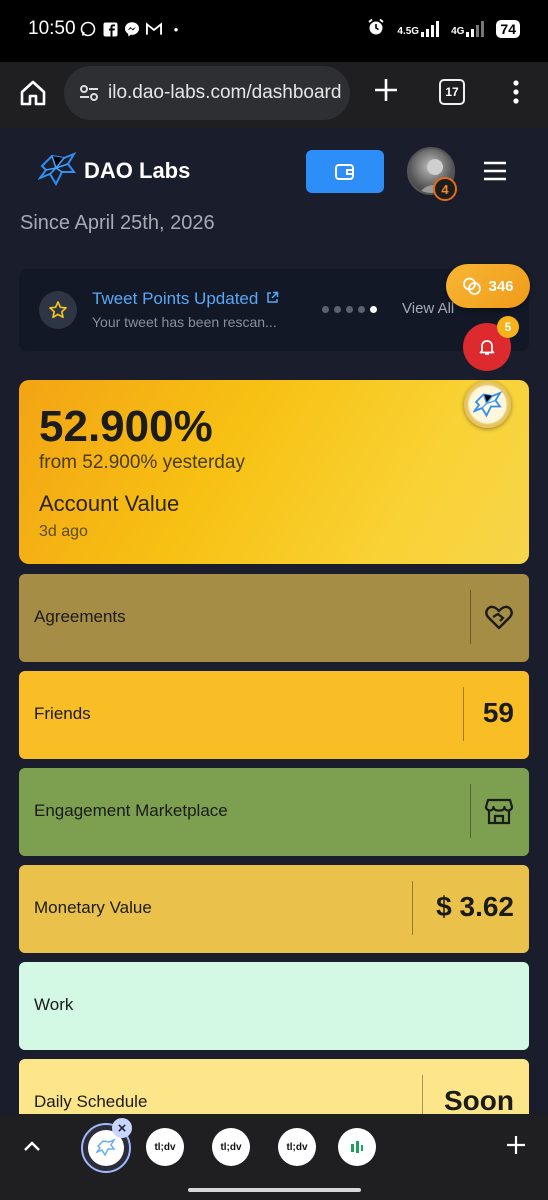 Image resolution: width=548 pixels, height=1200 pixels. Describe the element at coordinates (445, 189) in the screenshot. I see `level-badge: 4` at that location.